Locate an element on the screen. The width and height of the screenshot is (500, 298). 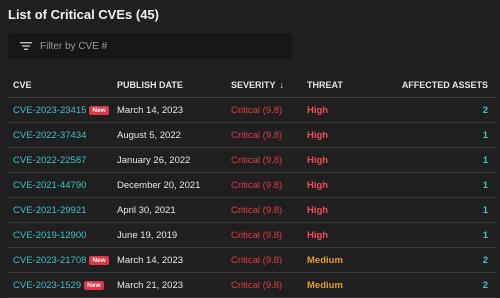
filter-icon is located at coordinates (26, 46).